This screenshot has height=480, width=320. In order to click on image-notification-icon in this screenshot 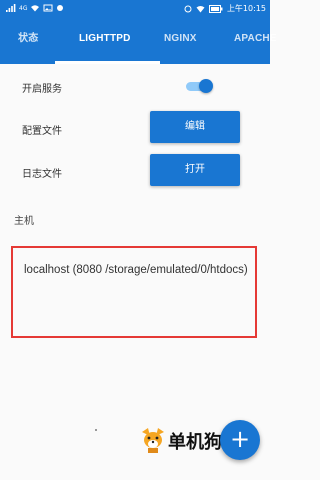, I will do `click(48, 8)`.